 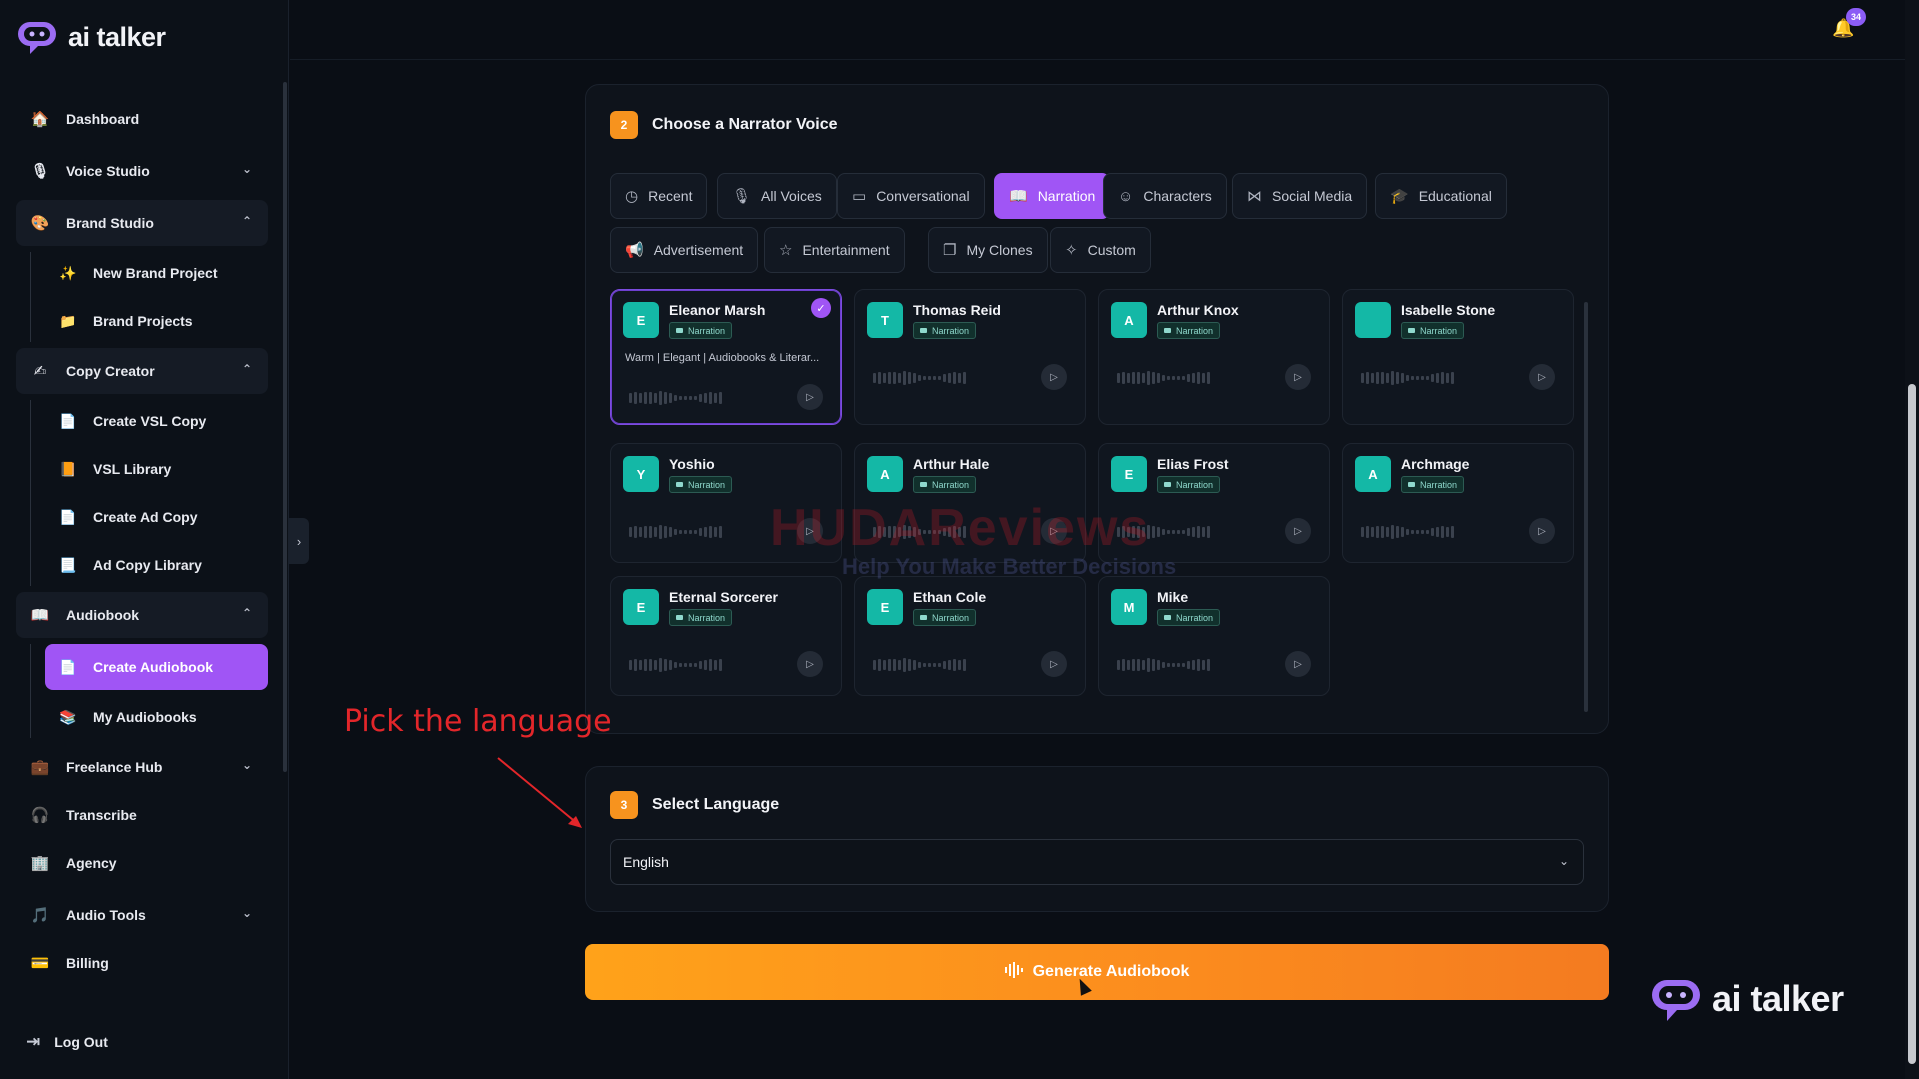 I want to click on voice-name: Mike, so click(x=1173, y=597).